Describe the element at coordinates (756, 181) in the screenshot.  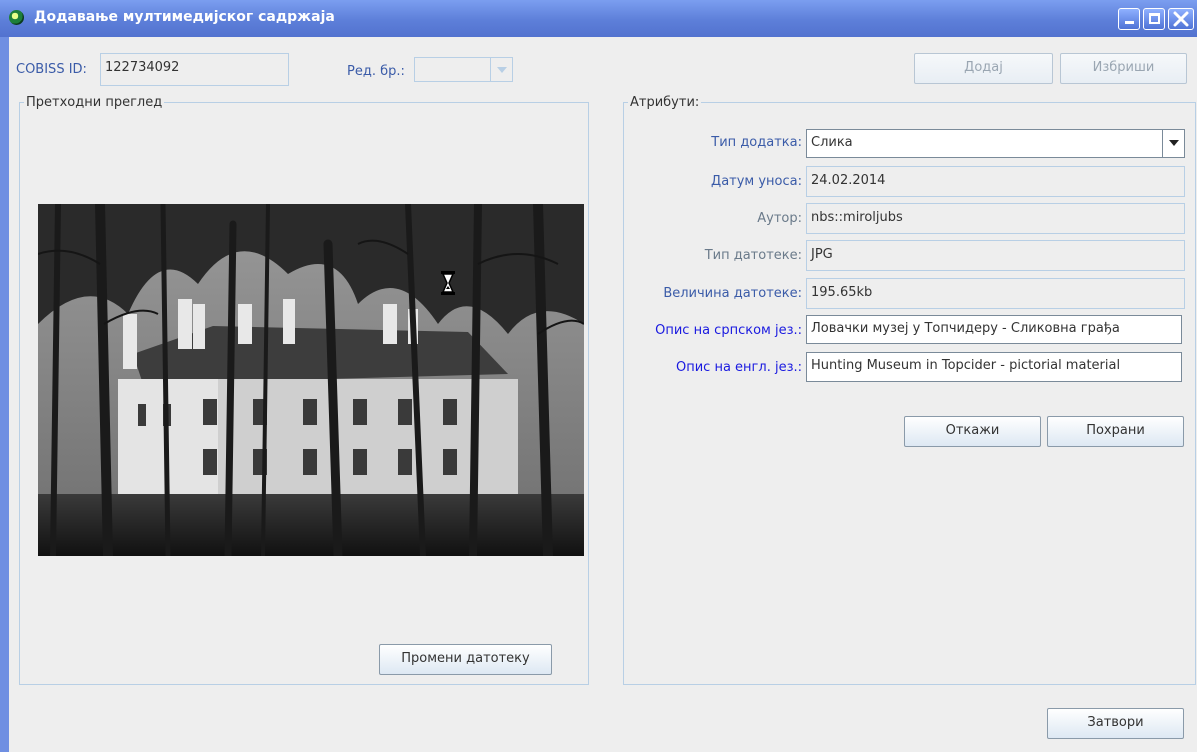
I see `date-label: Датум уноса:` at that location.